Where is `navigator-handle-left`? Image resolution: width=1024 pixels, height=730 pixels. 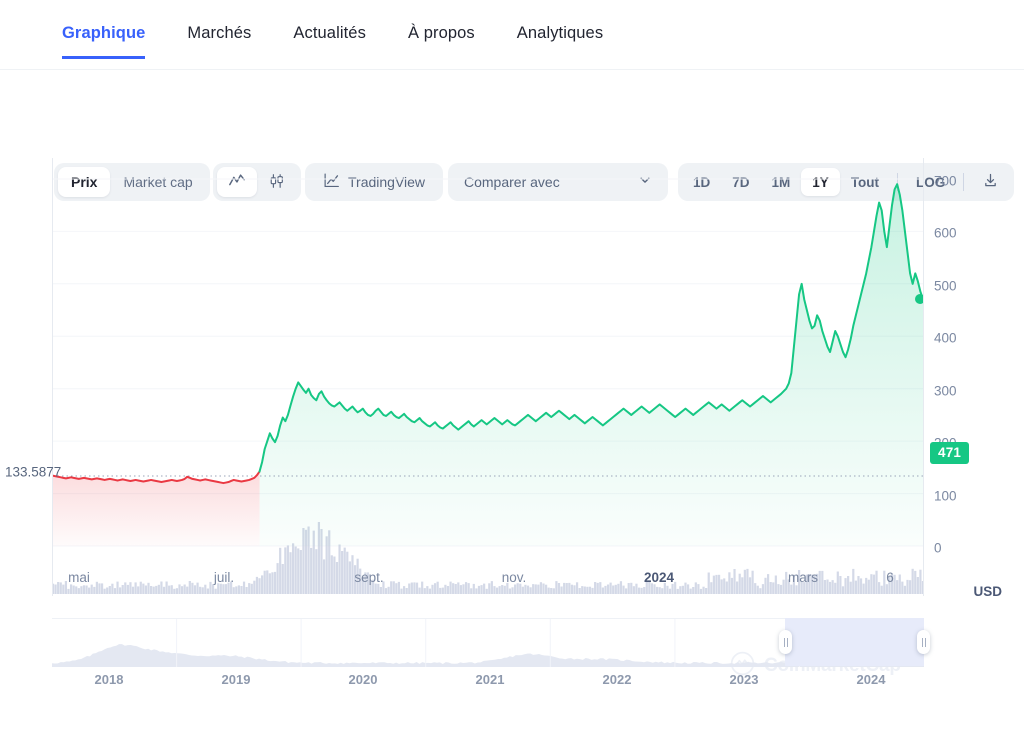
navigator-handle-left is located at coordinates (785, 642).